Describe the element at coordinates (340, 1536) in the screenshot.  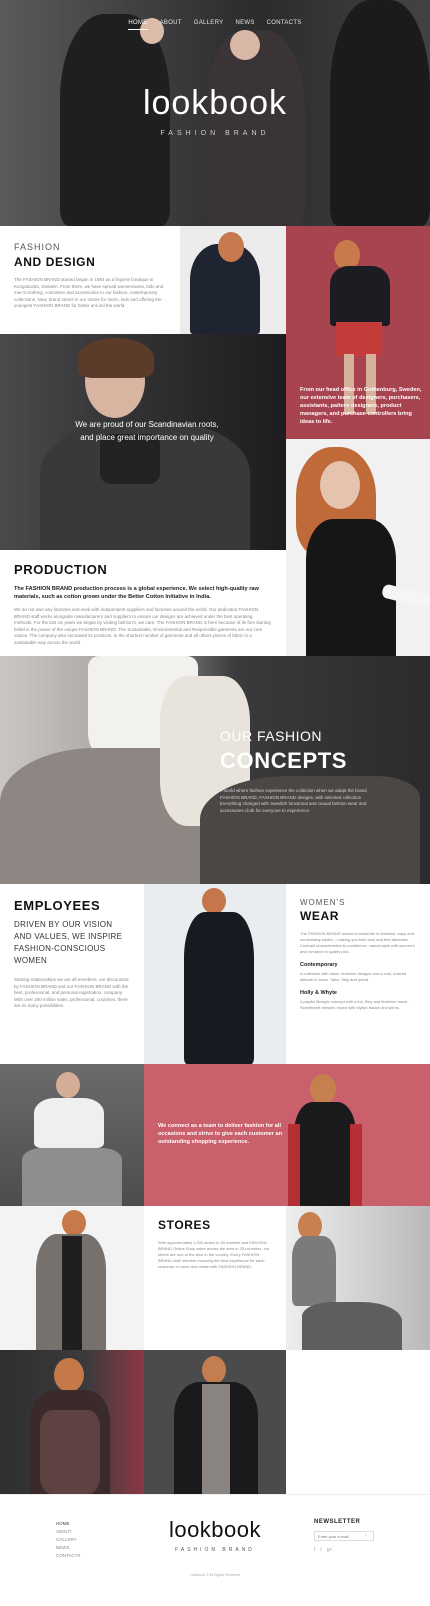
I see `newsletter-email-input` at that location.